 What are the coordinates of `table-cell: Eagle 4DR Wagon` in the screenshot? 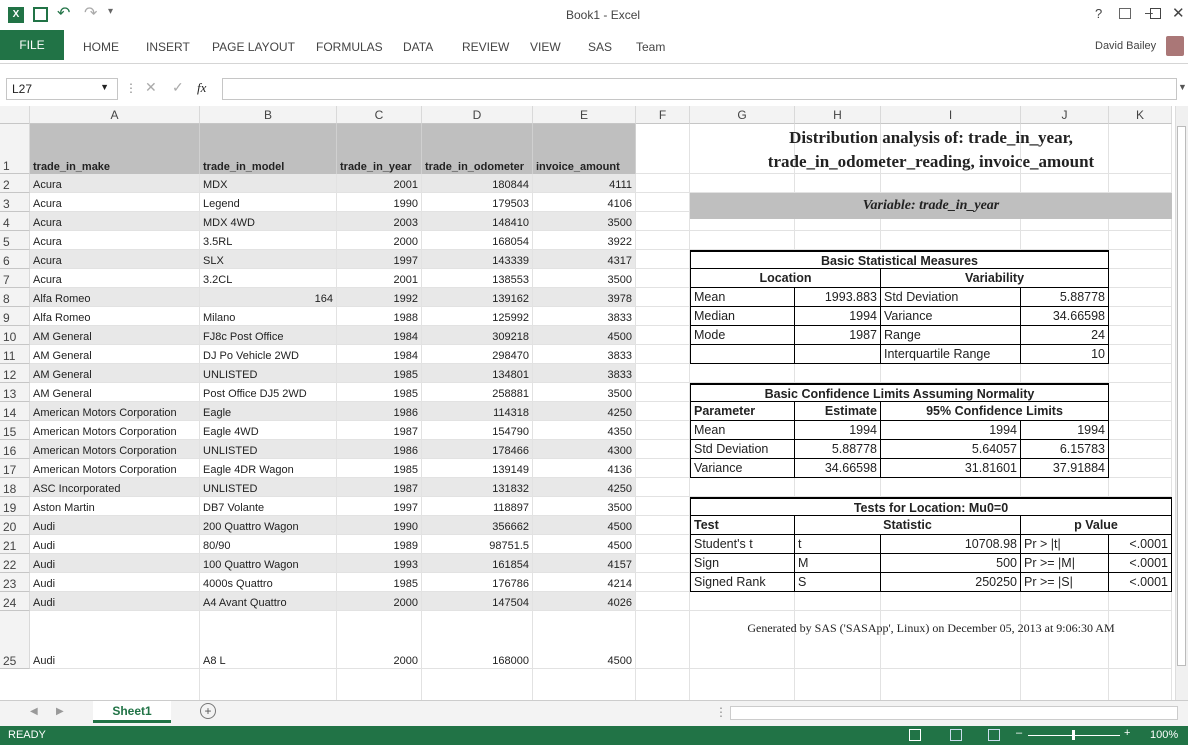 It's located at (268, 468).